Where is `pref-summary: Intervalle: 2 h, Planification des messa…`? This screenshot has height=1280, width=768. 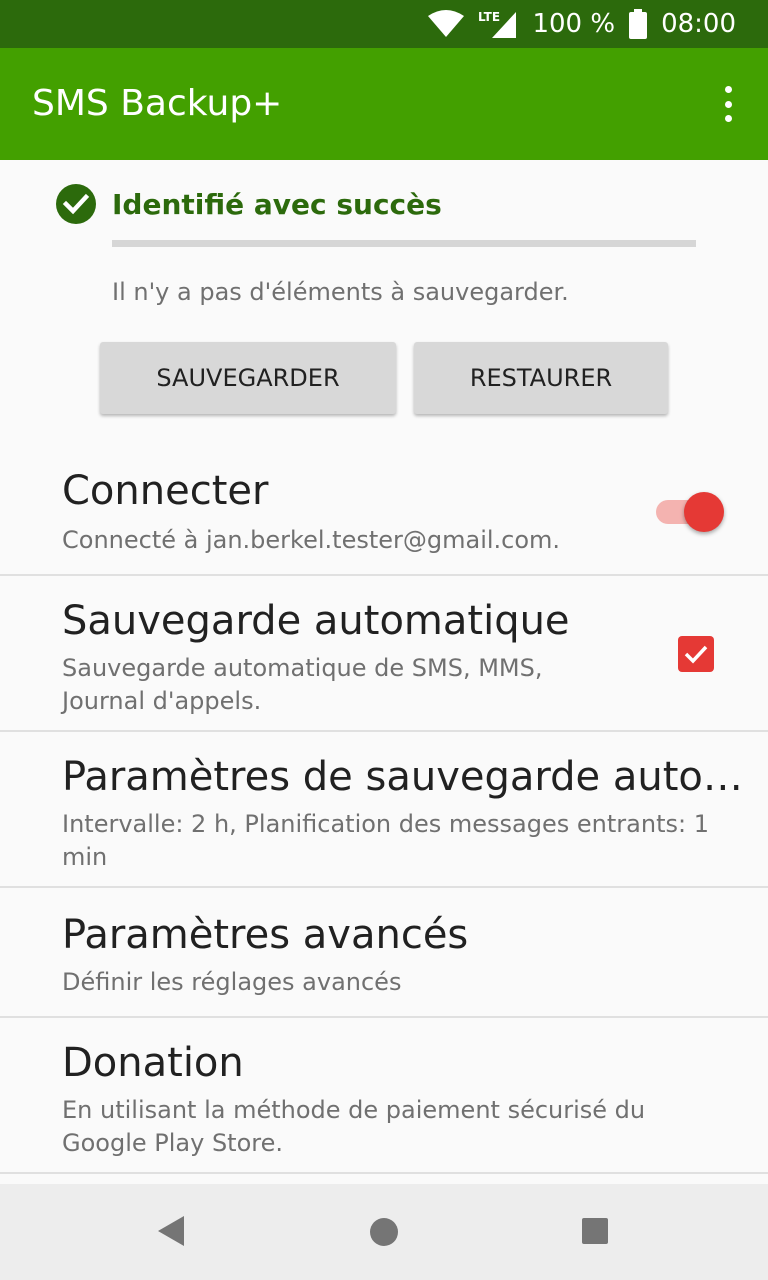 pref-summary: Intervalle: 2 h, Planification des messa… is located at coordinates (385, 840).